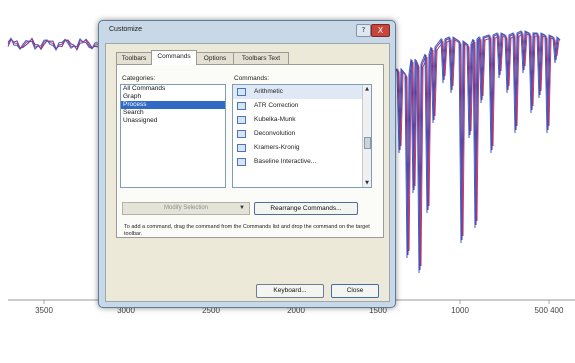 Image resolution: width=575 pixels, height=363 pixels. I want to click on command-label: Deconvolution, so click(275, 133).